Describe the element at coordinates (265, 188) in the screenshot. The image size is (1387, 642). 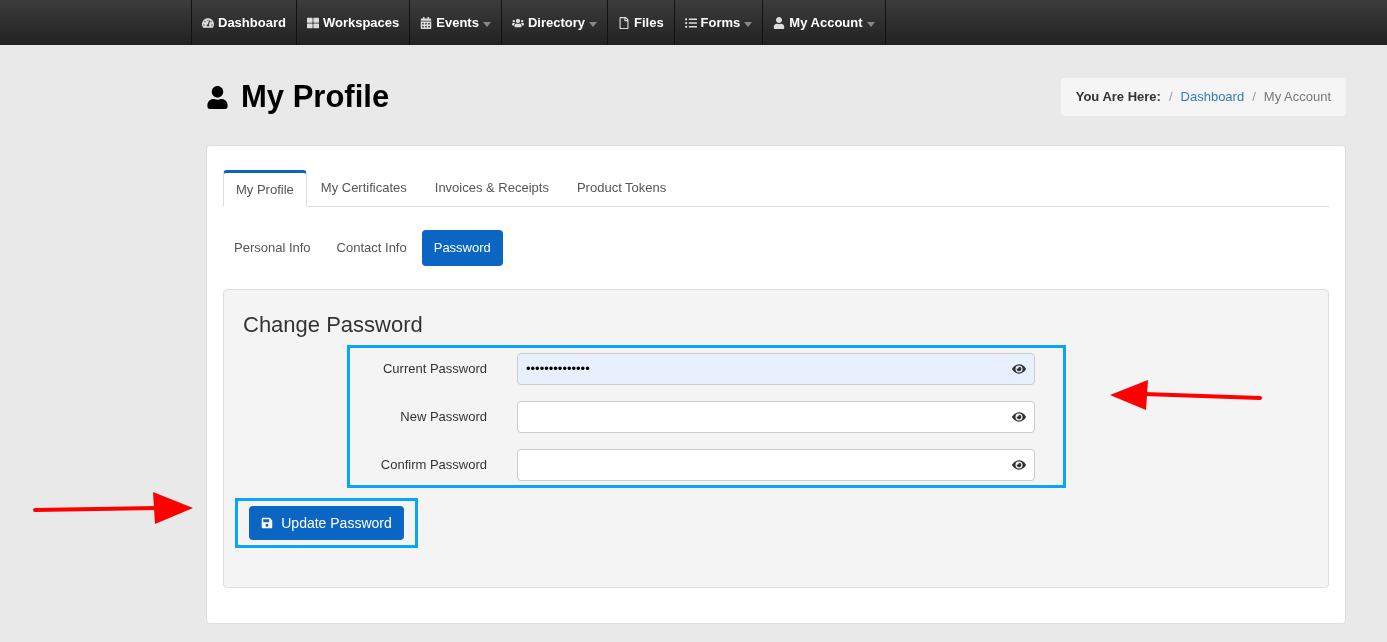
I see `tab: My Profile` at that location.